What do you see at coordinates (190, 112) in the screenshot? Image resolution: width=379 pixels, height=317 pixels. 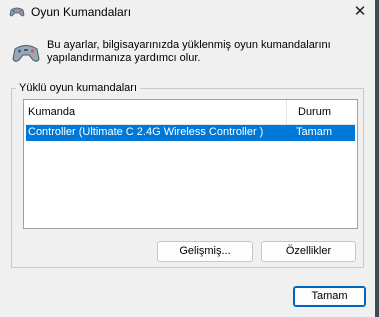 I see `list-header: Kumanda Durum` at bounding box center [190, 112].